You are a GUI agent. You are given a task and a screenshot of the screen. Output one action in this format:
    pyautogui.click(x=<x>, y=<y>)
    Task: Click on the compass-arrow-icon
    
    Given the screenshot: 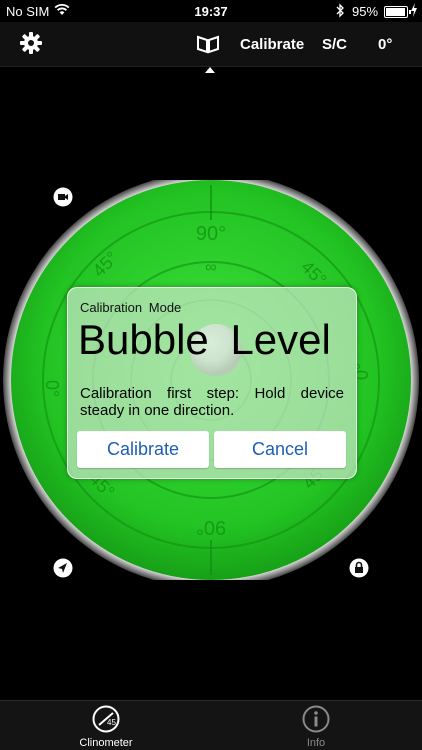 What is the action you would take?
    pyautogui.click(x=63, y=568)
    